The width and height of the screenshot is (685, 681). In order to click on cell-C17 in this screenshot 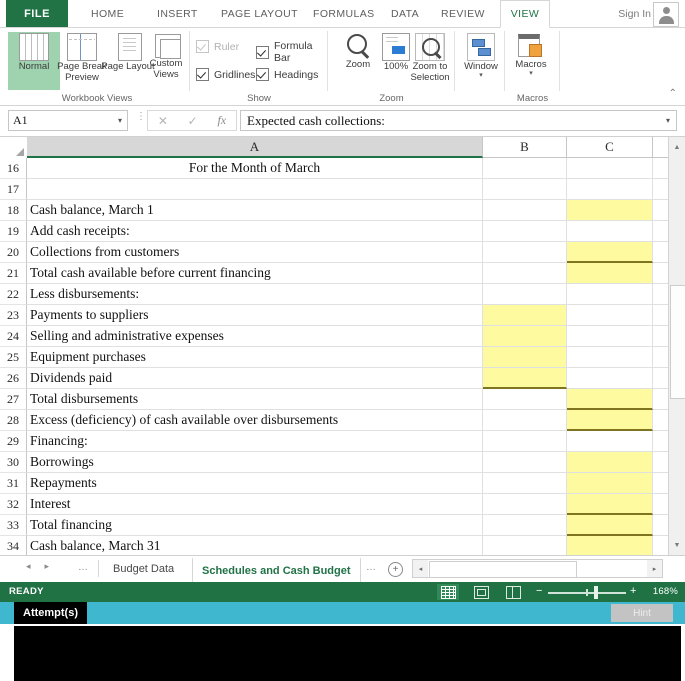, I will do `click(610, 189)`.